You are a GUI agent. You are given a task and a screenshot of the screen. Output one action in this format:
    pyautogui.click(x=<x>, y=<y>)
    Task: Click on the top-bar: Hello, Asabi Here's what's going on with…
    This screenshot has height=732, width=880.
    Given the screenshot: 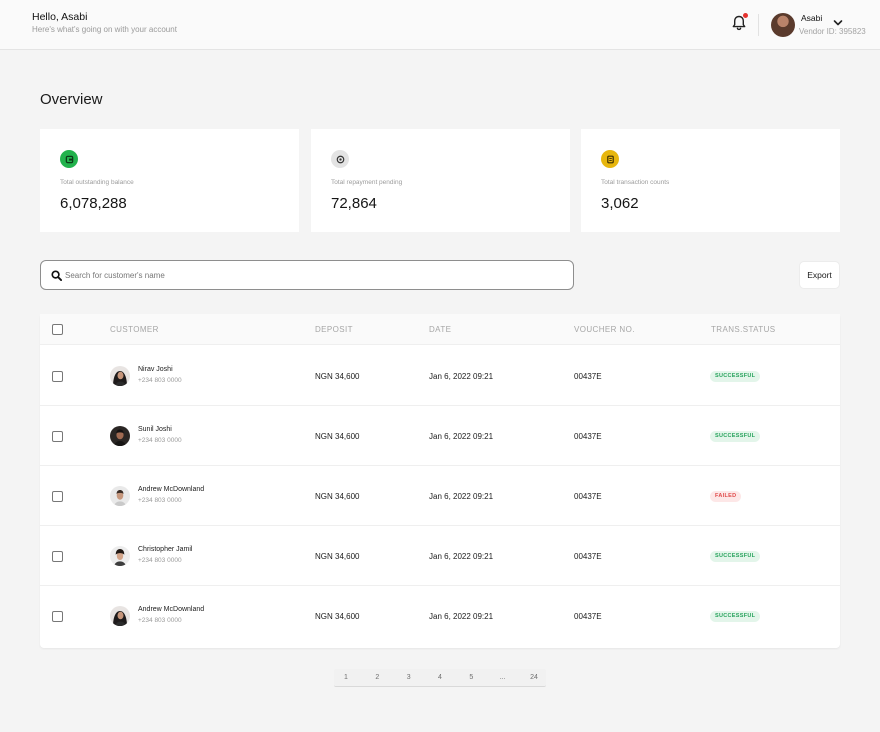 What is the action you would take?
    pyautogui.click(x=440, y=25)
    